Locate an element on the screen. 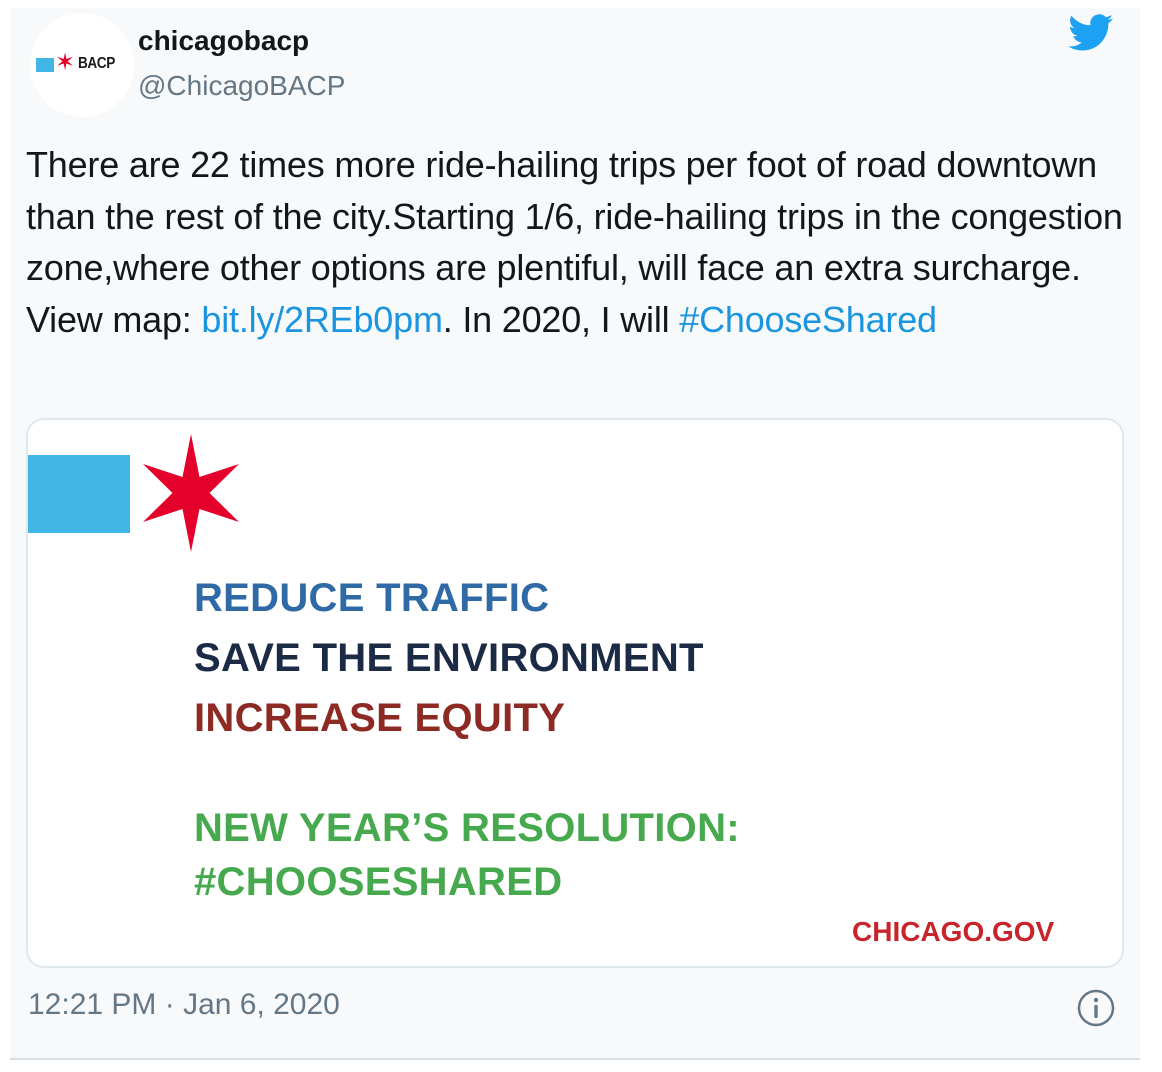 The image size is (1162, 1072). avatar: ✶ BACP is located at coordinates (82, 65).